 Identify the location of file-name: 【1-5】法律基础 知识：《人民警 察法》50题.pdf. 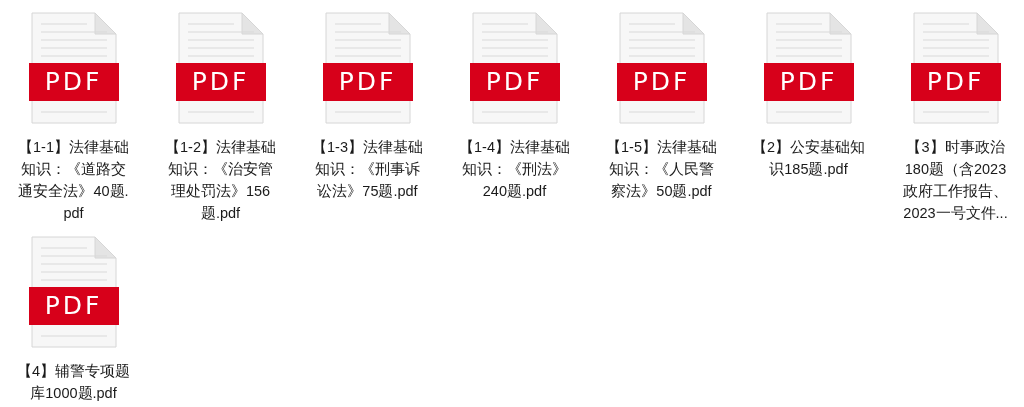
(661, 169).